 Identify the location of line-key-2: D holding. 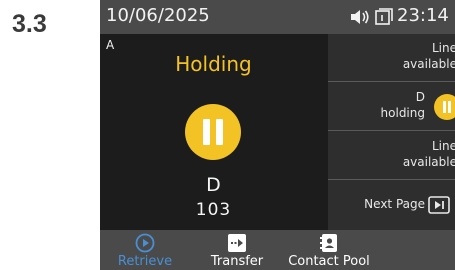
(391, 107).